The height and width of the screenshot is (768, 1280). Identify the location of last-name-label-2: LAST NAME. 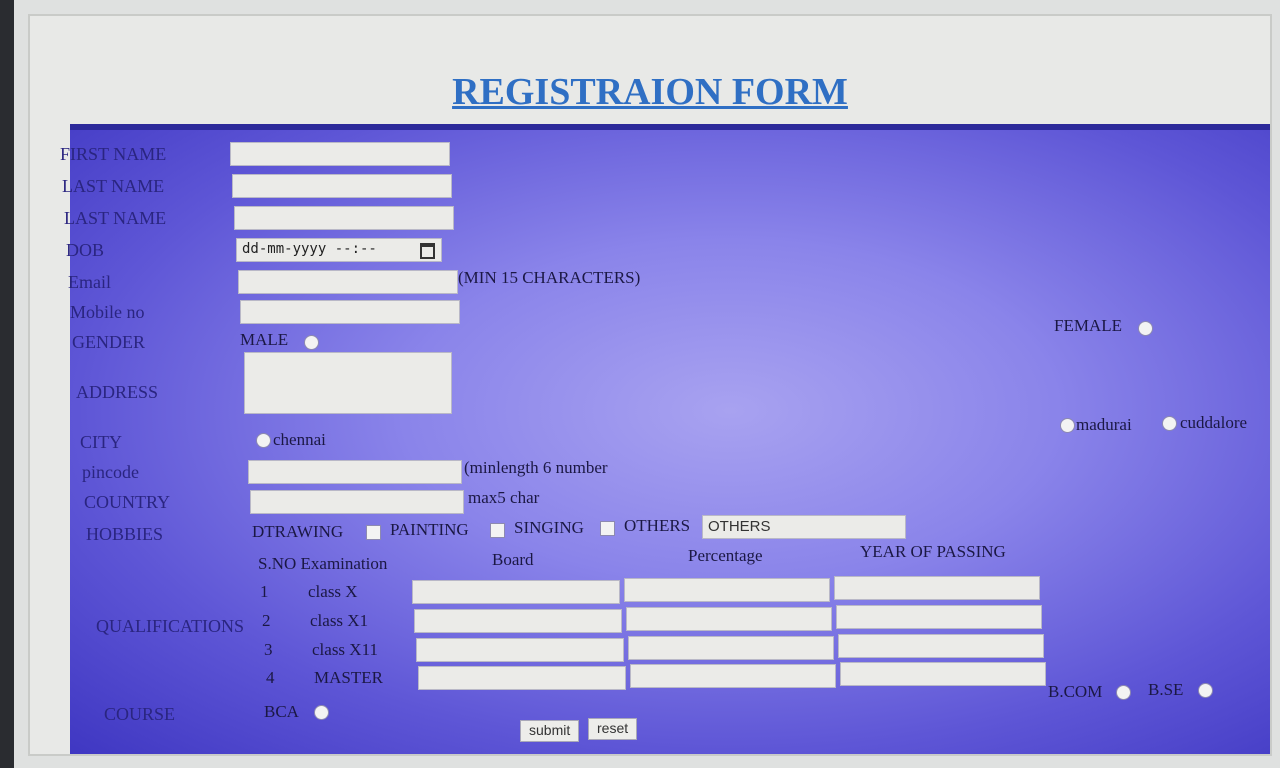
(115, 218).